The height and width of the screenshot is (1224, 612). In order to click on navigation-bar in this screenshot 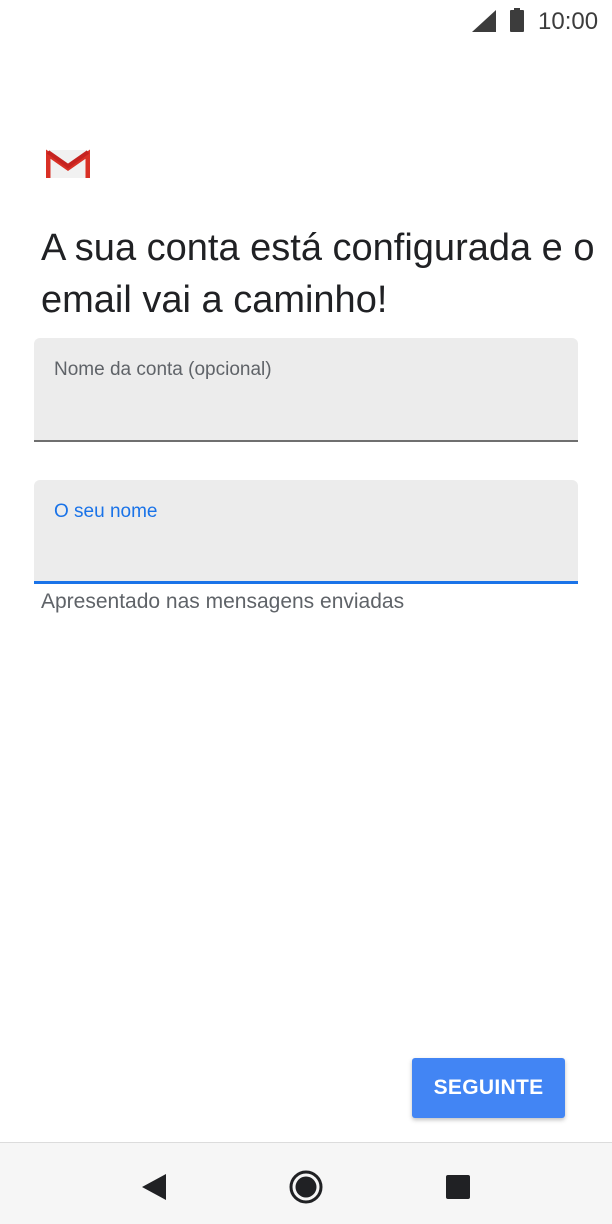, I will do `click(306, 1183)`.